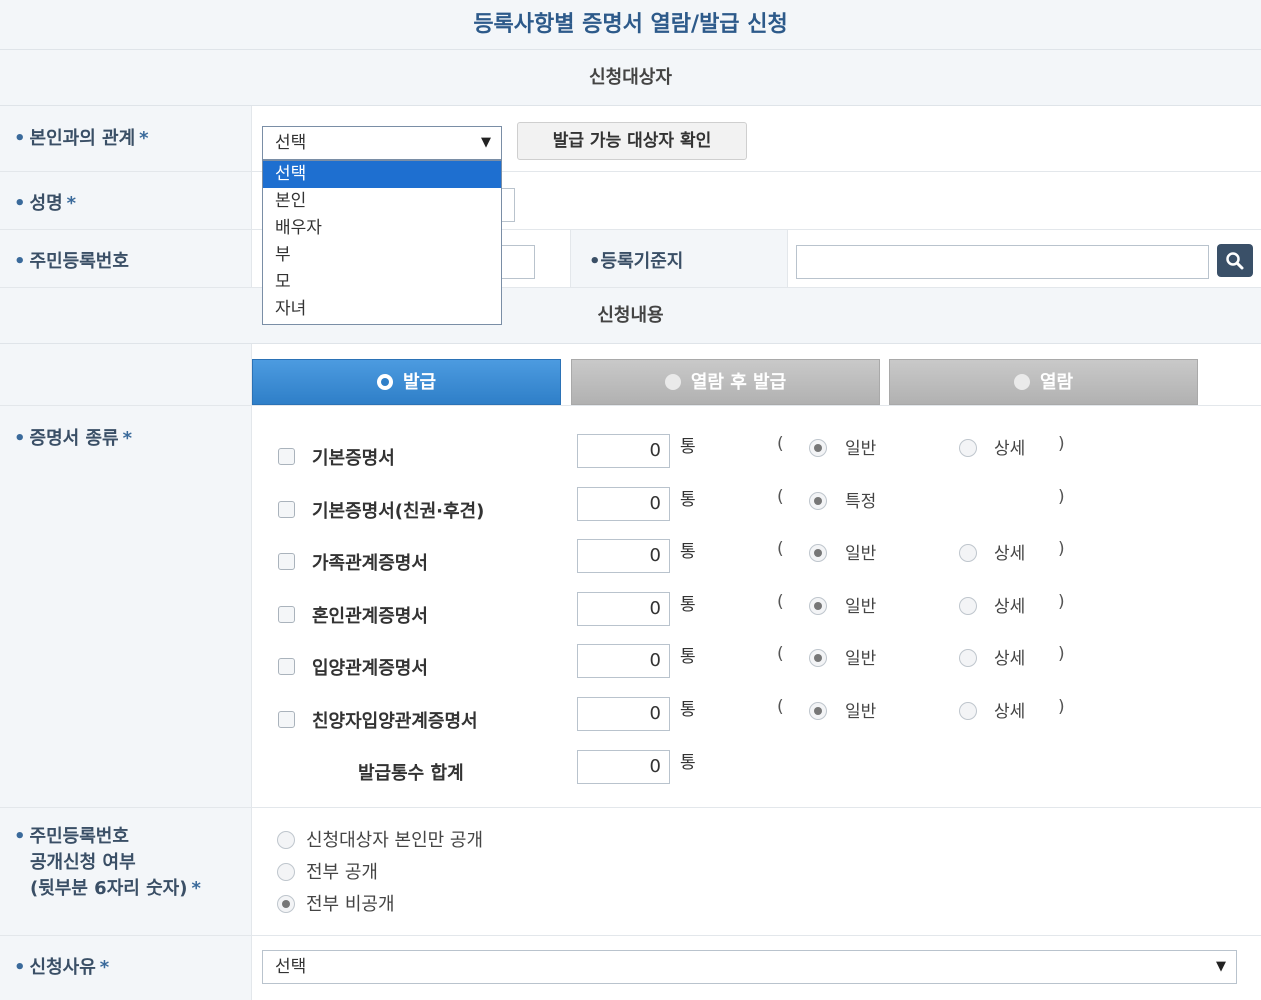  I want to click on cert-name: 입양관계증명서, so click(370, 668).